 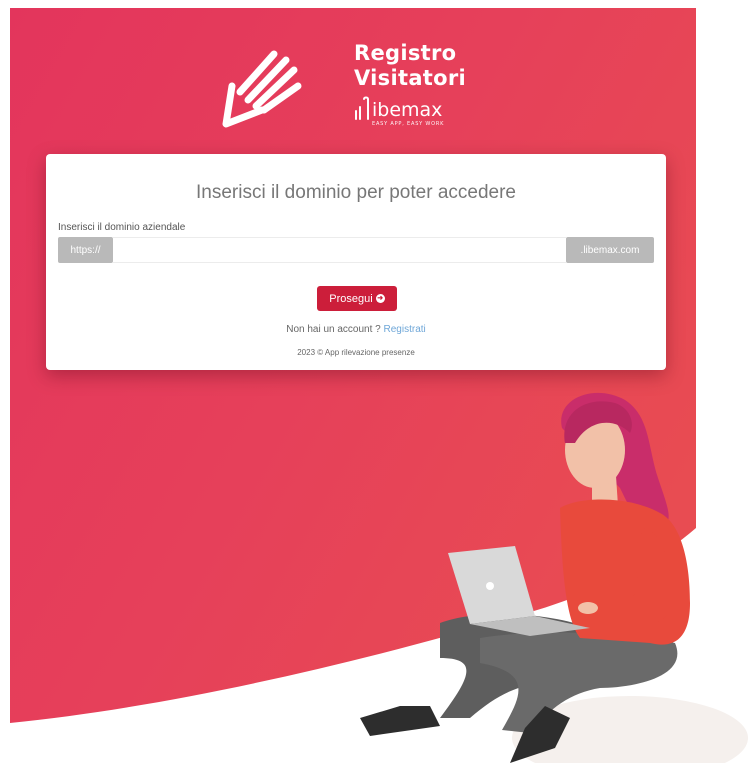 I want to click on libemax-logo-word: ibemax, so click(x=407, y=110).